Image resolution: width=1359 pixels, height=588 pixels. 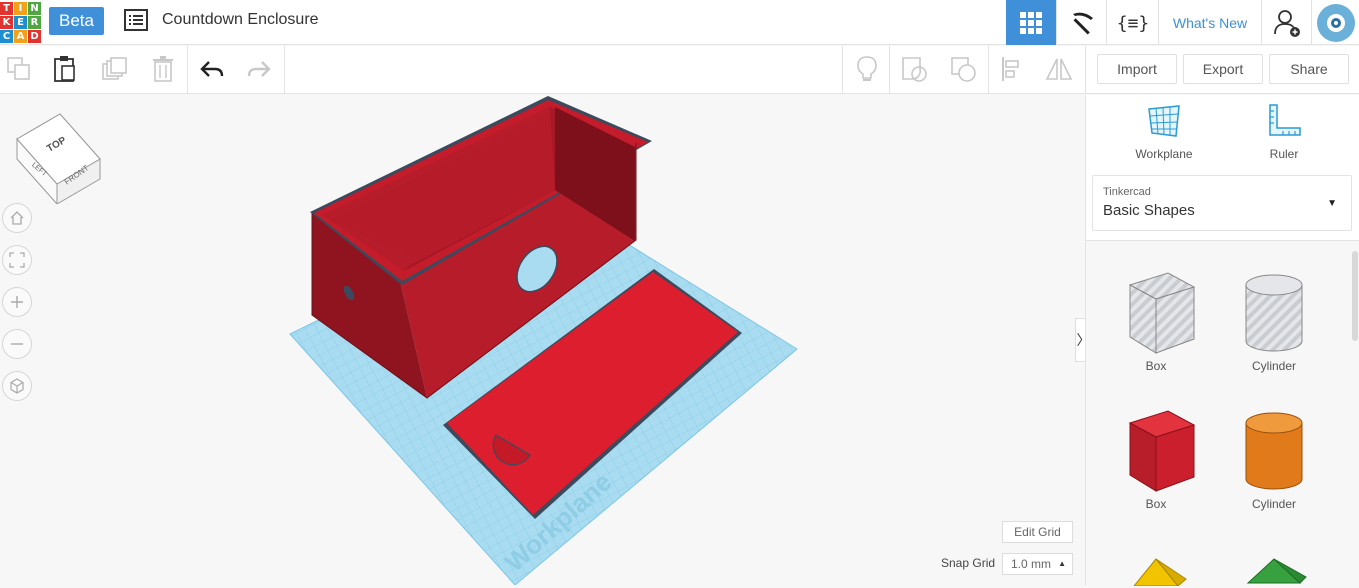 I want to click on undo-button, so click(x=212, y=69).